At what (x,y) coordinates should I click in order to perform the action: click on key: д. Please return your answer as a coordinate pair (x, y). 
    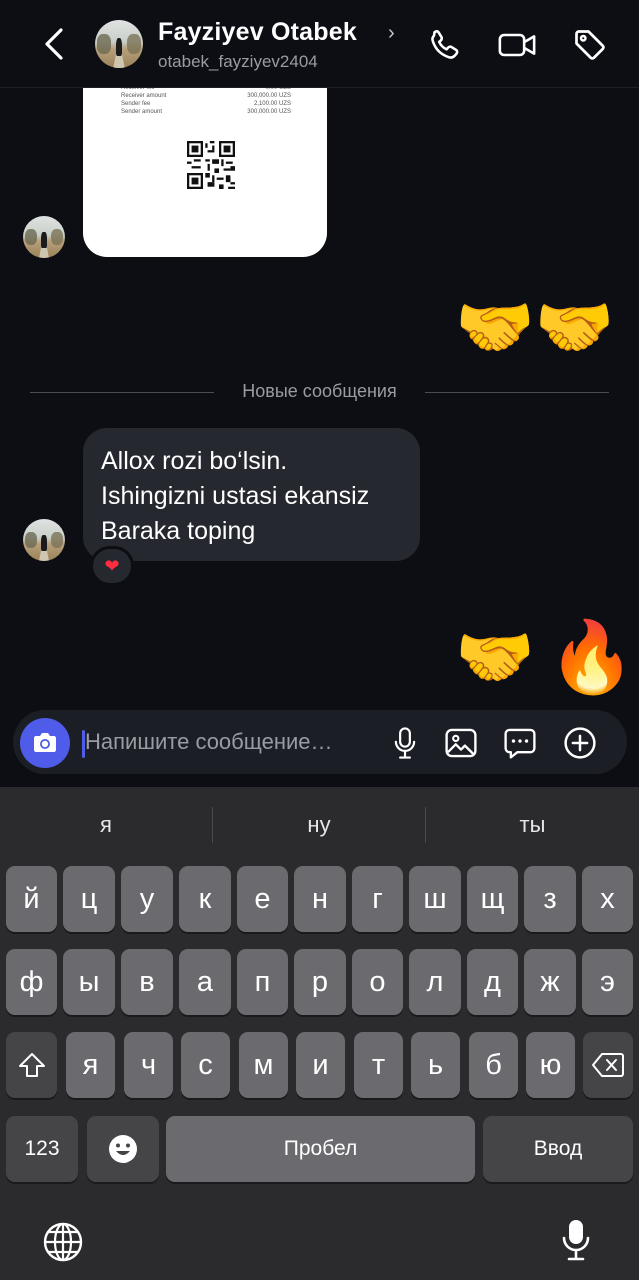
    Looking at the image, I should click on (492, 982).